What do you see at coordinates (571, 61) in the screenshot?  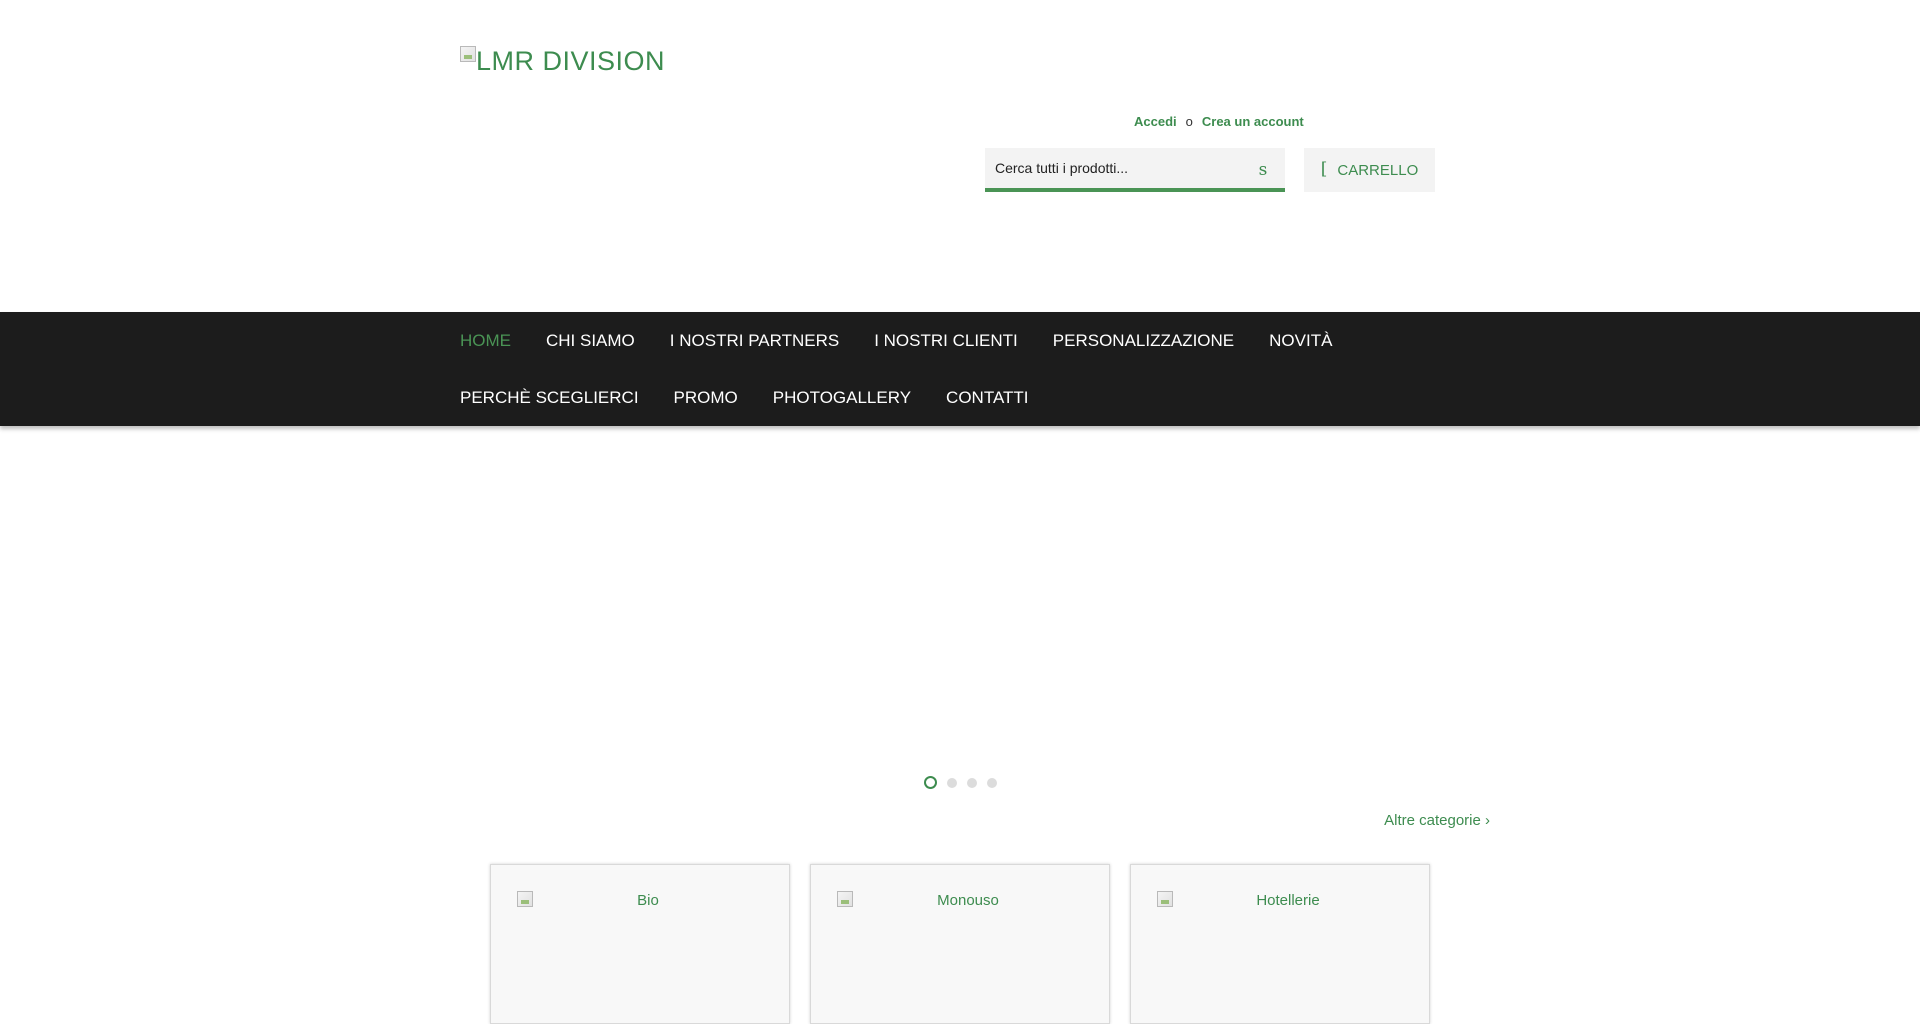 I see `logo-alt-text: LMR DIVISION` at bounding box center [571, 61].